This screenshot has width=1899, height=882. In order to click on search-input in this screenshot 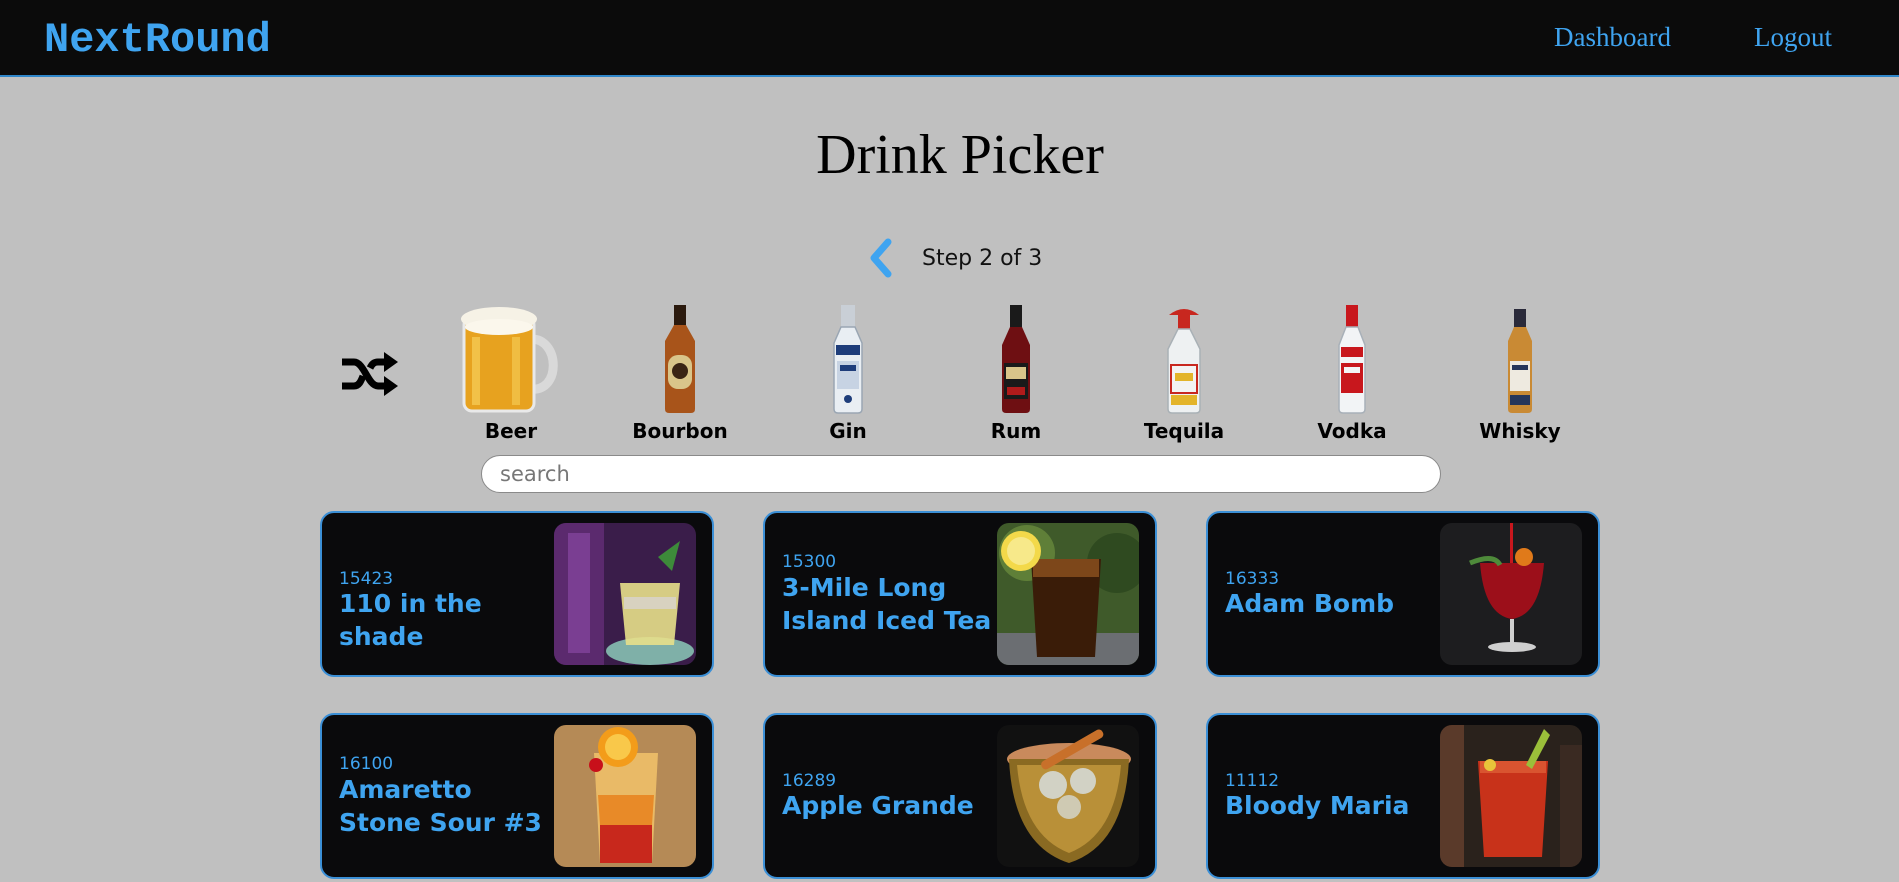, I will do `click(961, 474)`.